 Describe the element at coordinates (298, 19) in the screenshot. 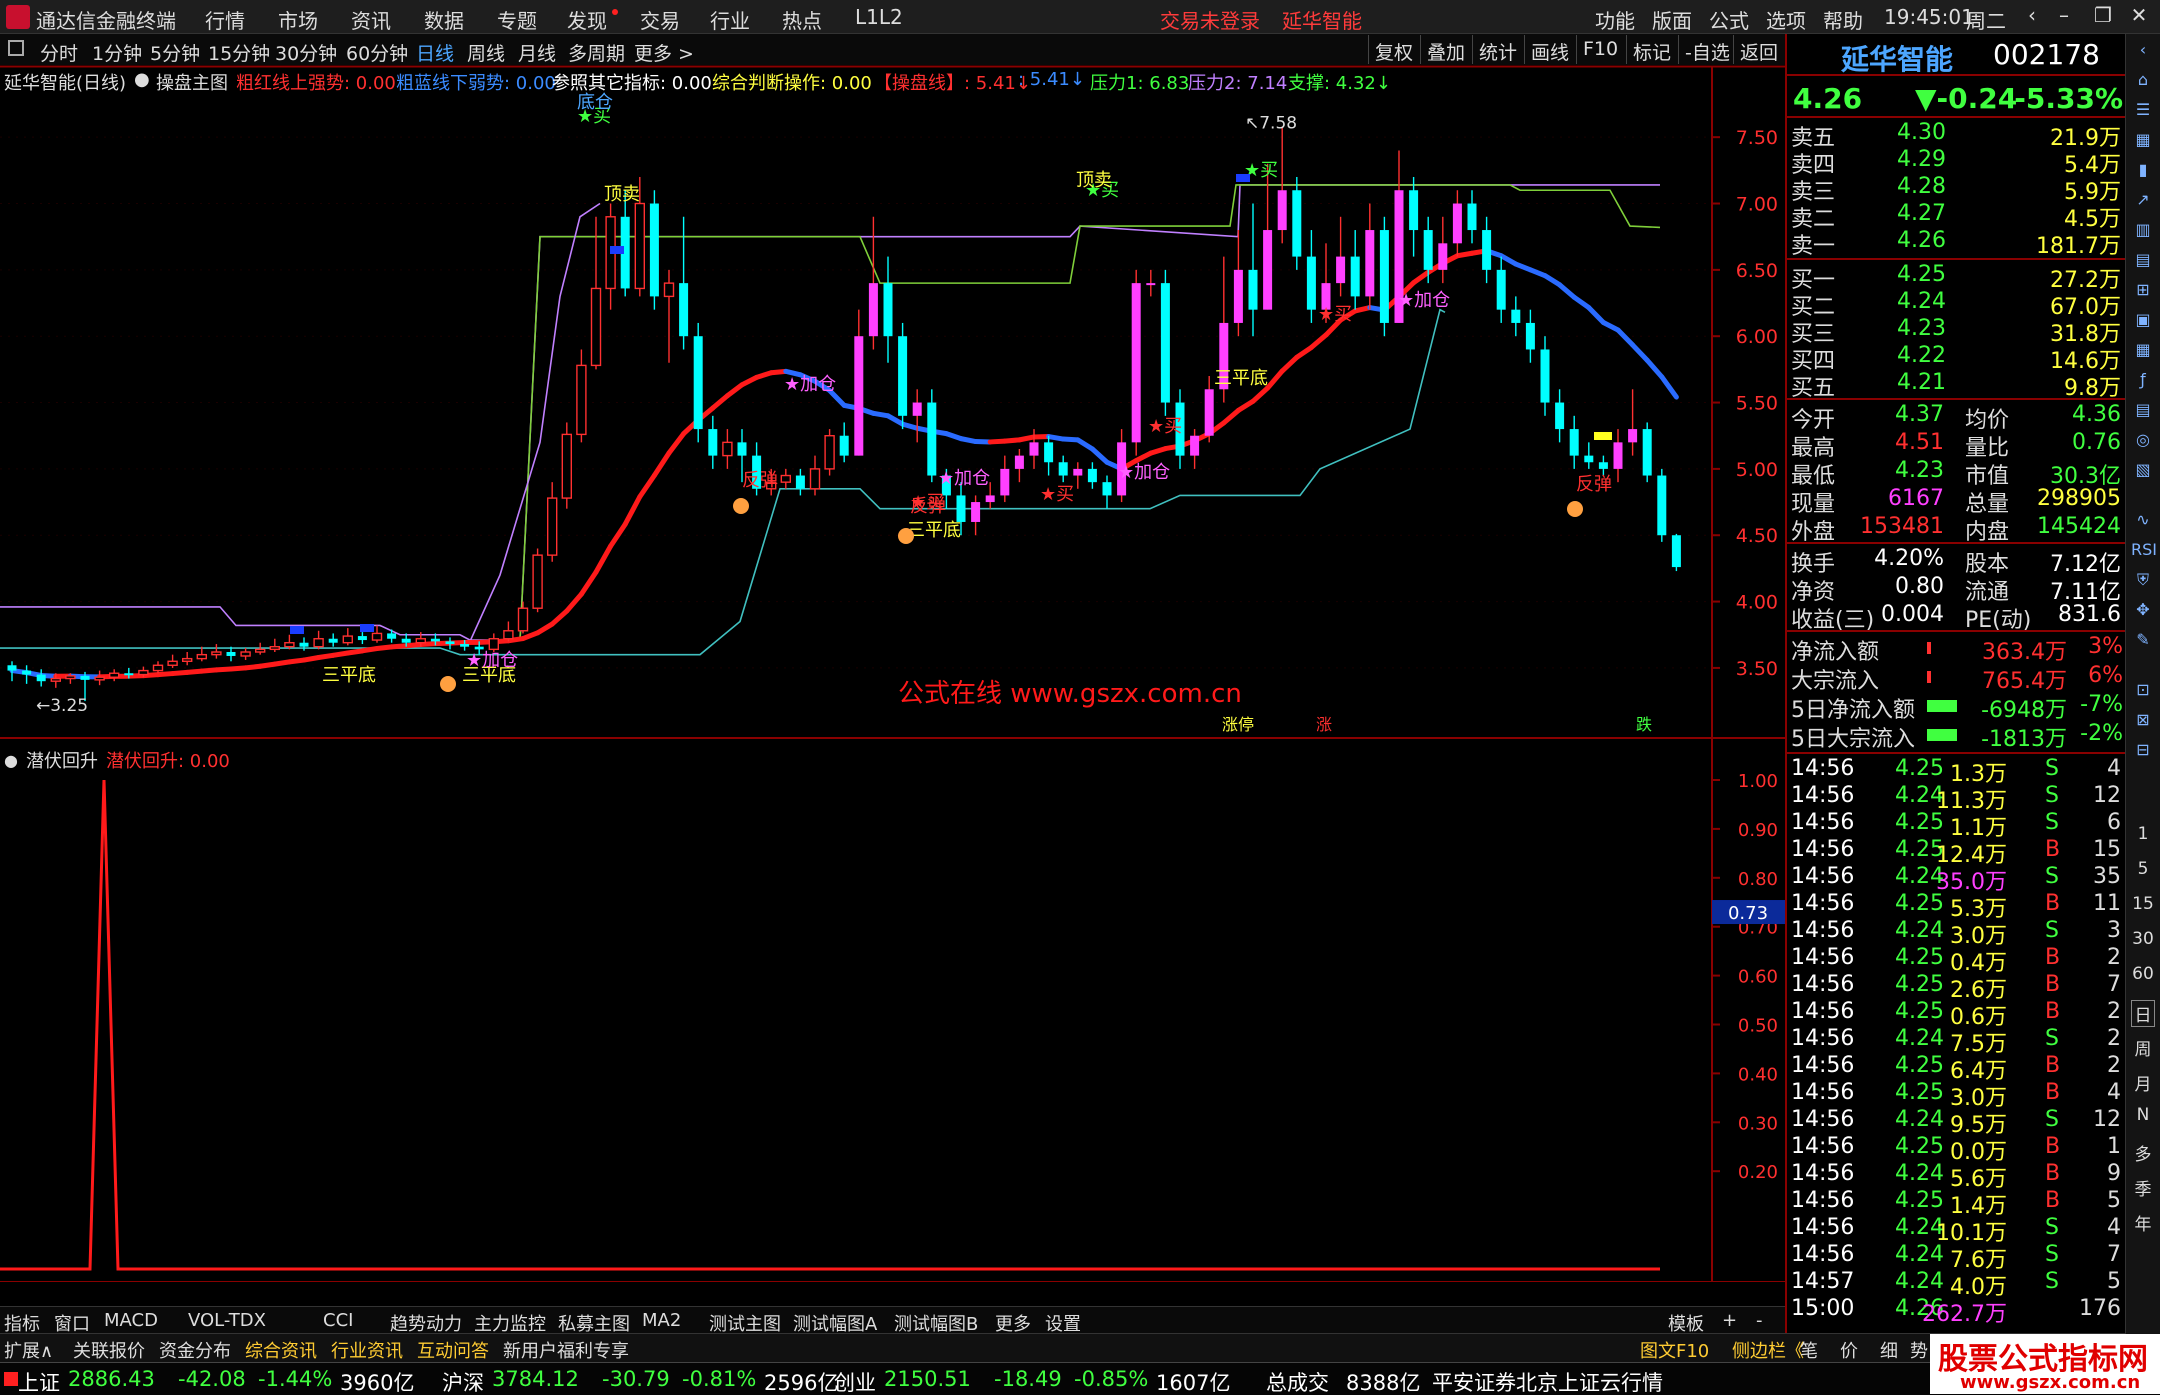

I see `menu-item: 市场` at that location.